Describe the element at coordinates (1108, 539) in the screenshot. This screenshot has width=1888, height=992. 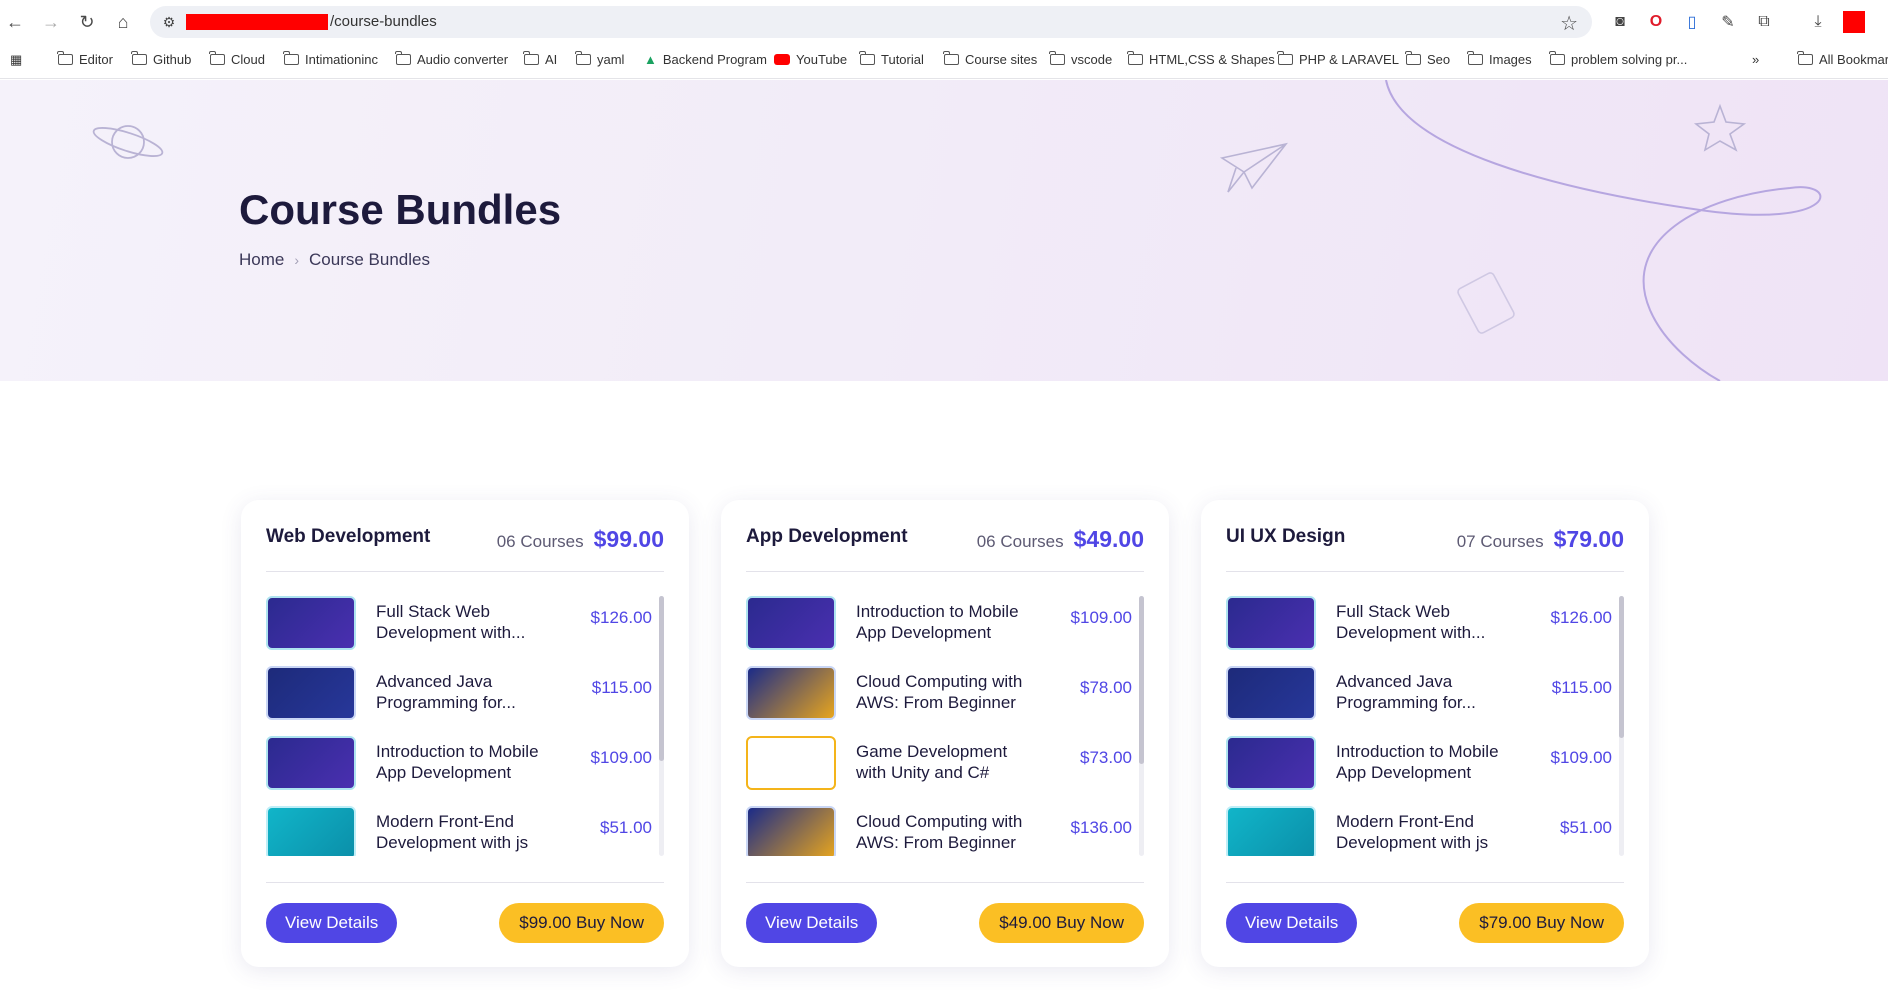
I see `bundle-price: $49.00` at that location.